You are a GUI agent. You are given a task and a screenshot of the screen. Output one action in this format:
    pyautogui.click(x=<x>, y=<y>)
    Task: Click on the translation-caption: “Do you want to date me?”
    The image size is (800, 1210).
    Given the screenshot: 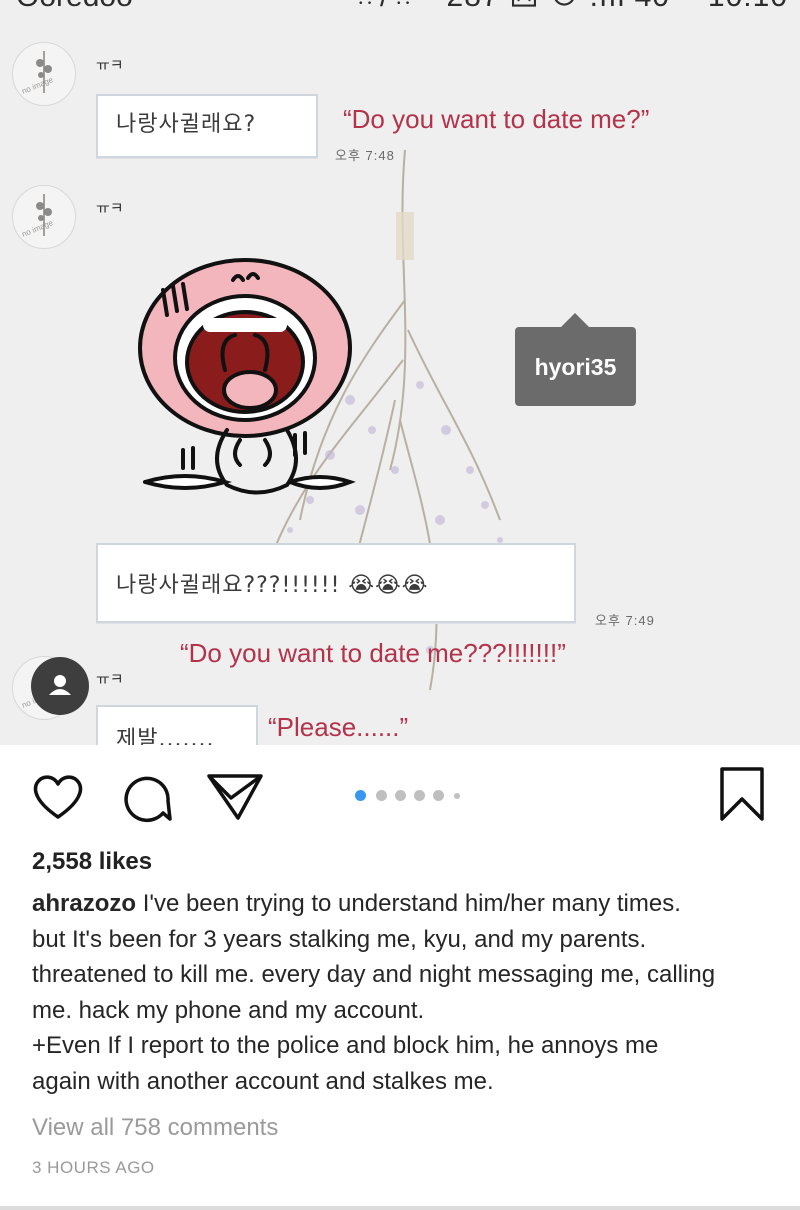 What is the action you would take?
    pyautogui.click(x=496, y=119)
    